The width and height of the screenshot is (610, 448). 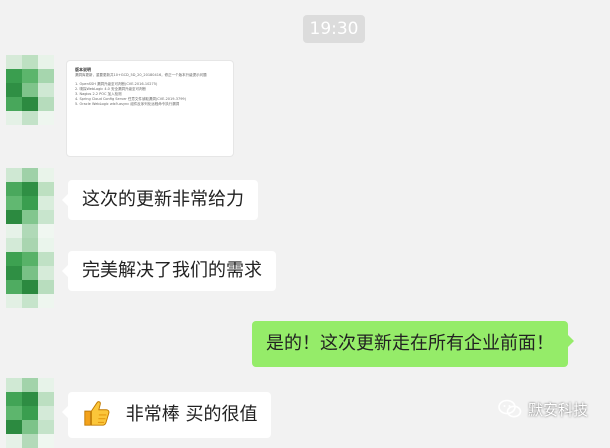 What do you see at coordinates (410, 343) in the screenshot?
I see `message-text: 是的！这次更新走在所有企业前面！` at bounding box center [410, 343].